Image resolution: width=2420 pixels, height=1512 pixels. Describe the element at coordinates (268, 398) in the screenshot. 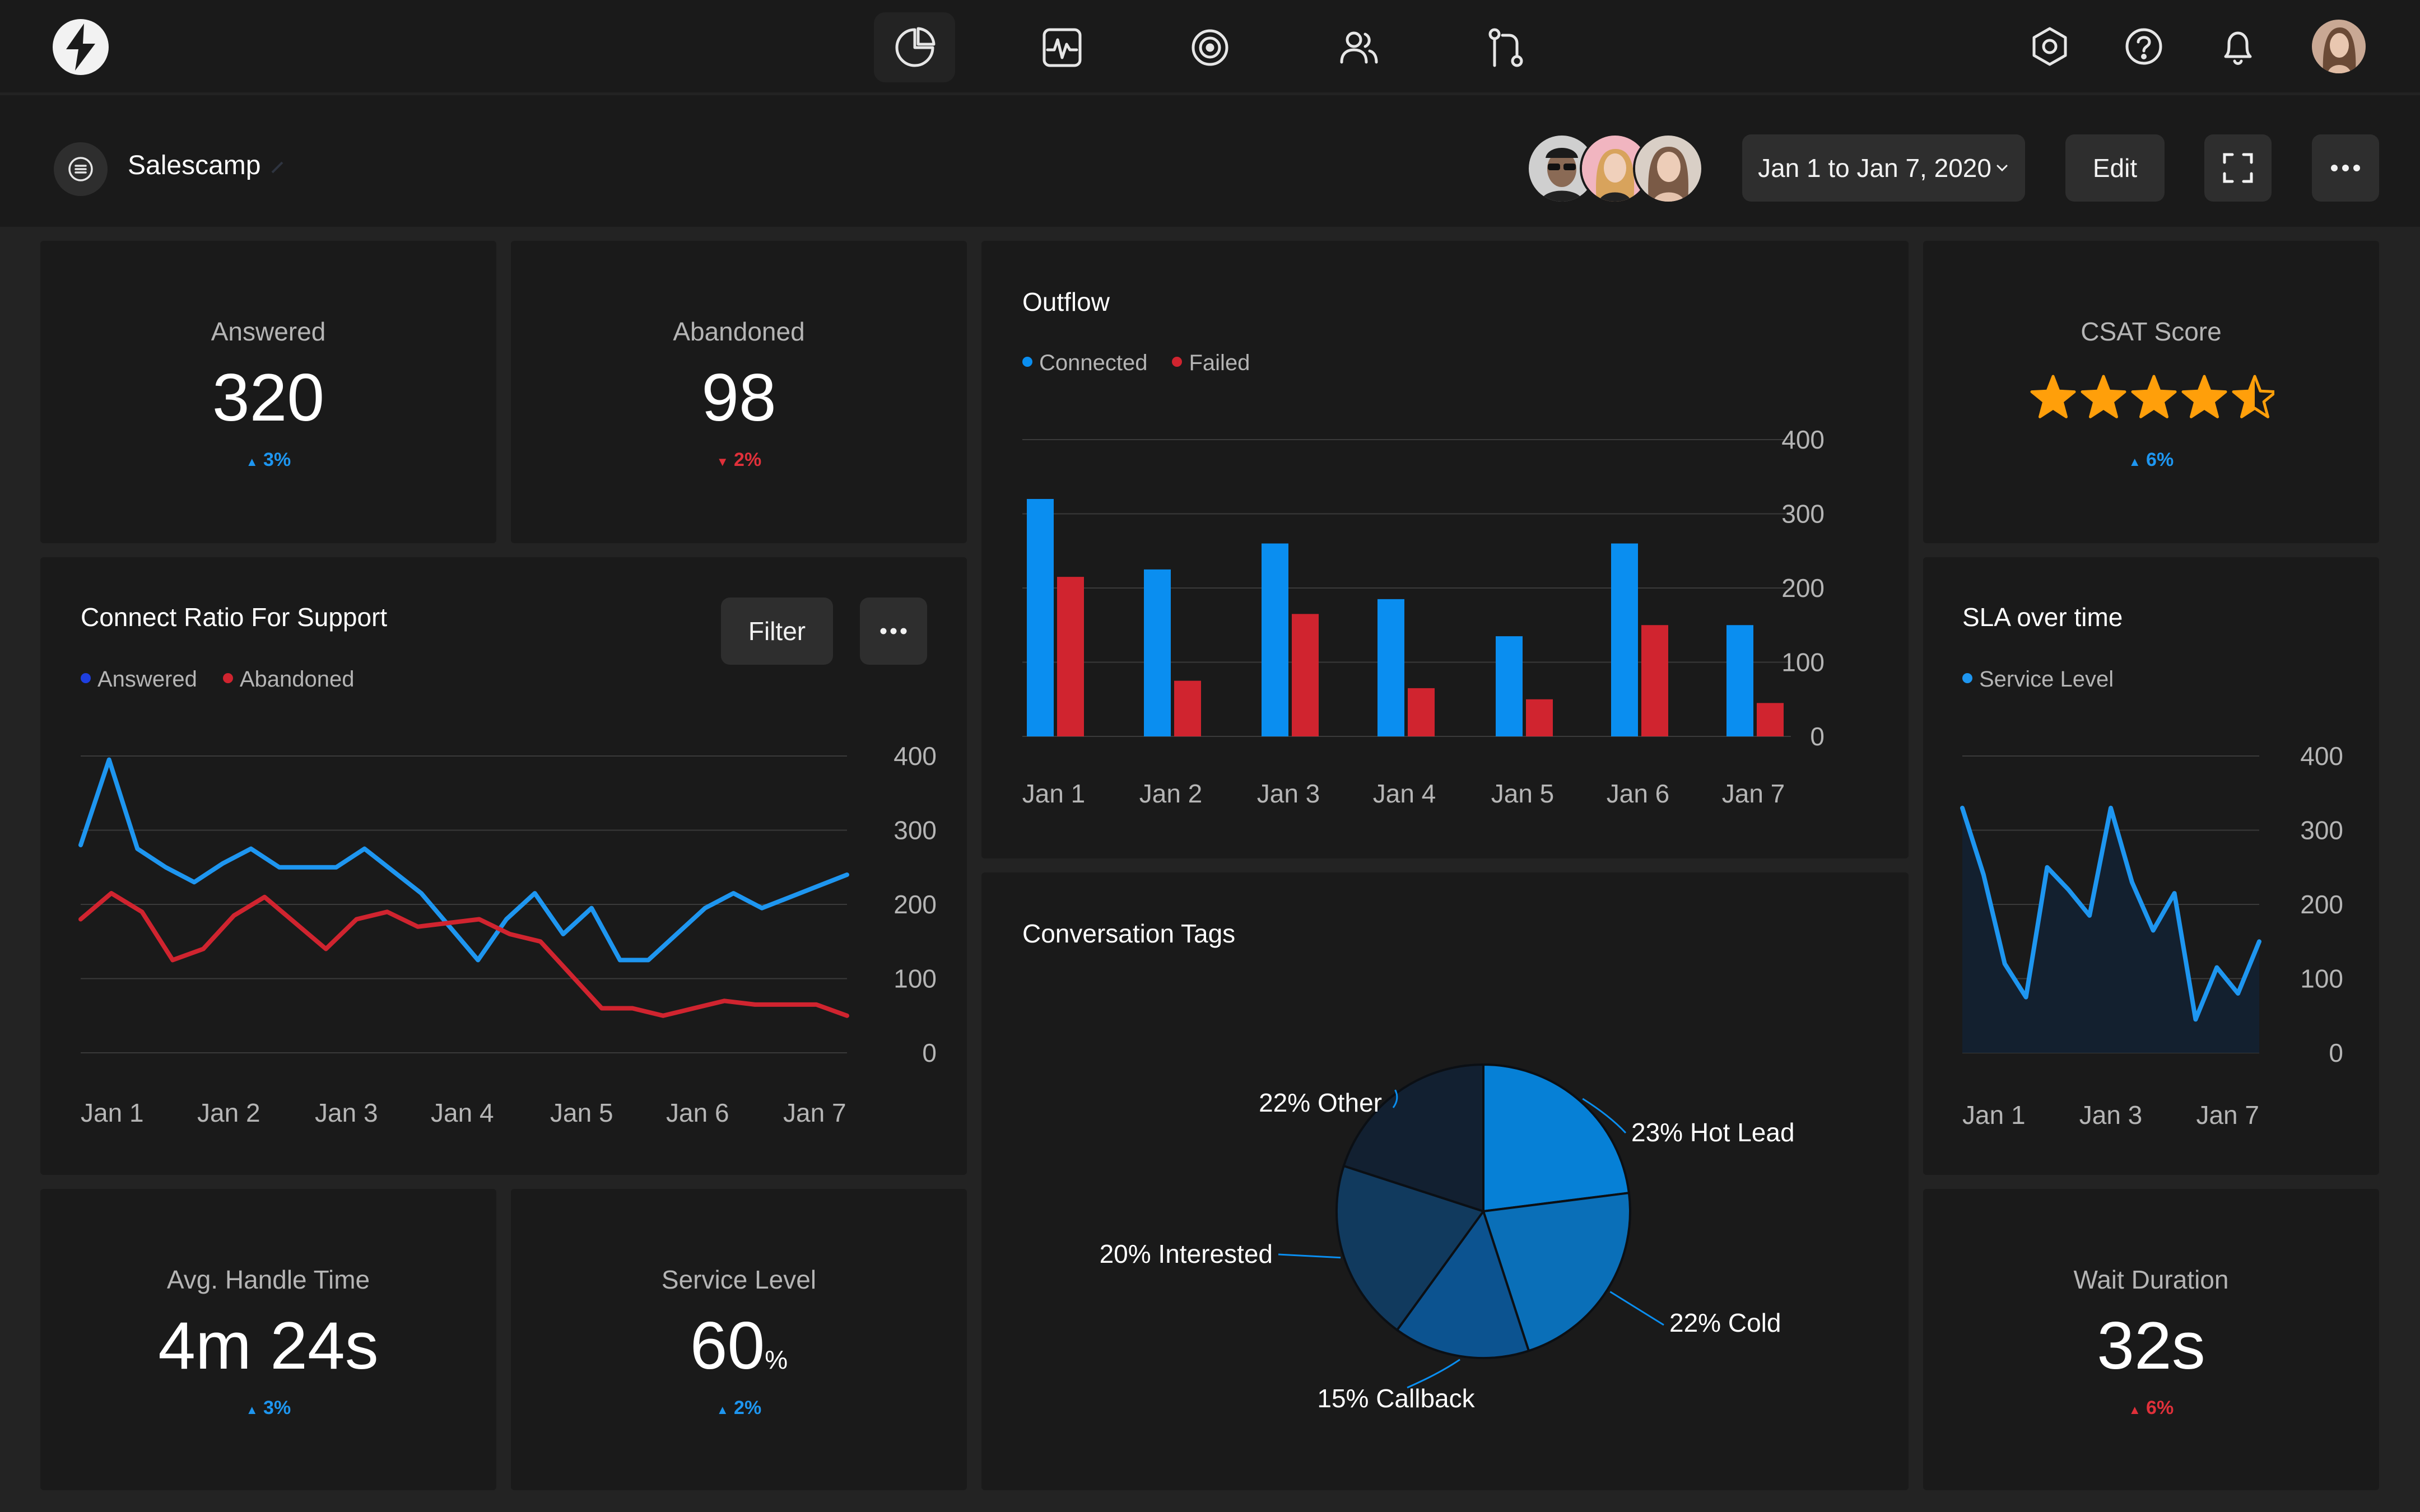

I see `answered-value: 320` at that location.